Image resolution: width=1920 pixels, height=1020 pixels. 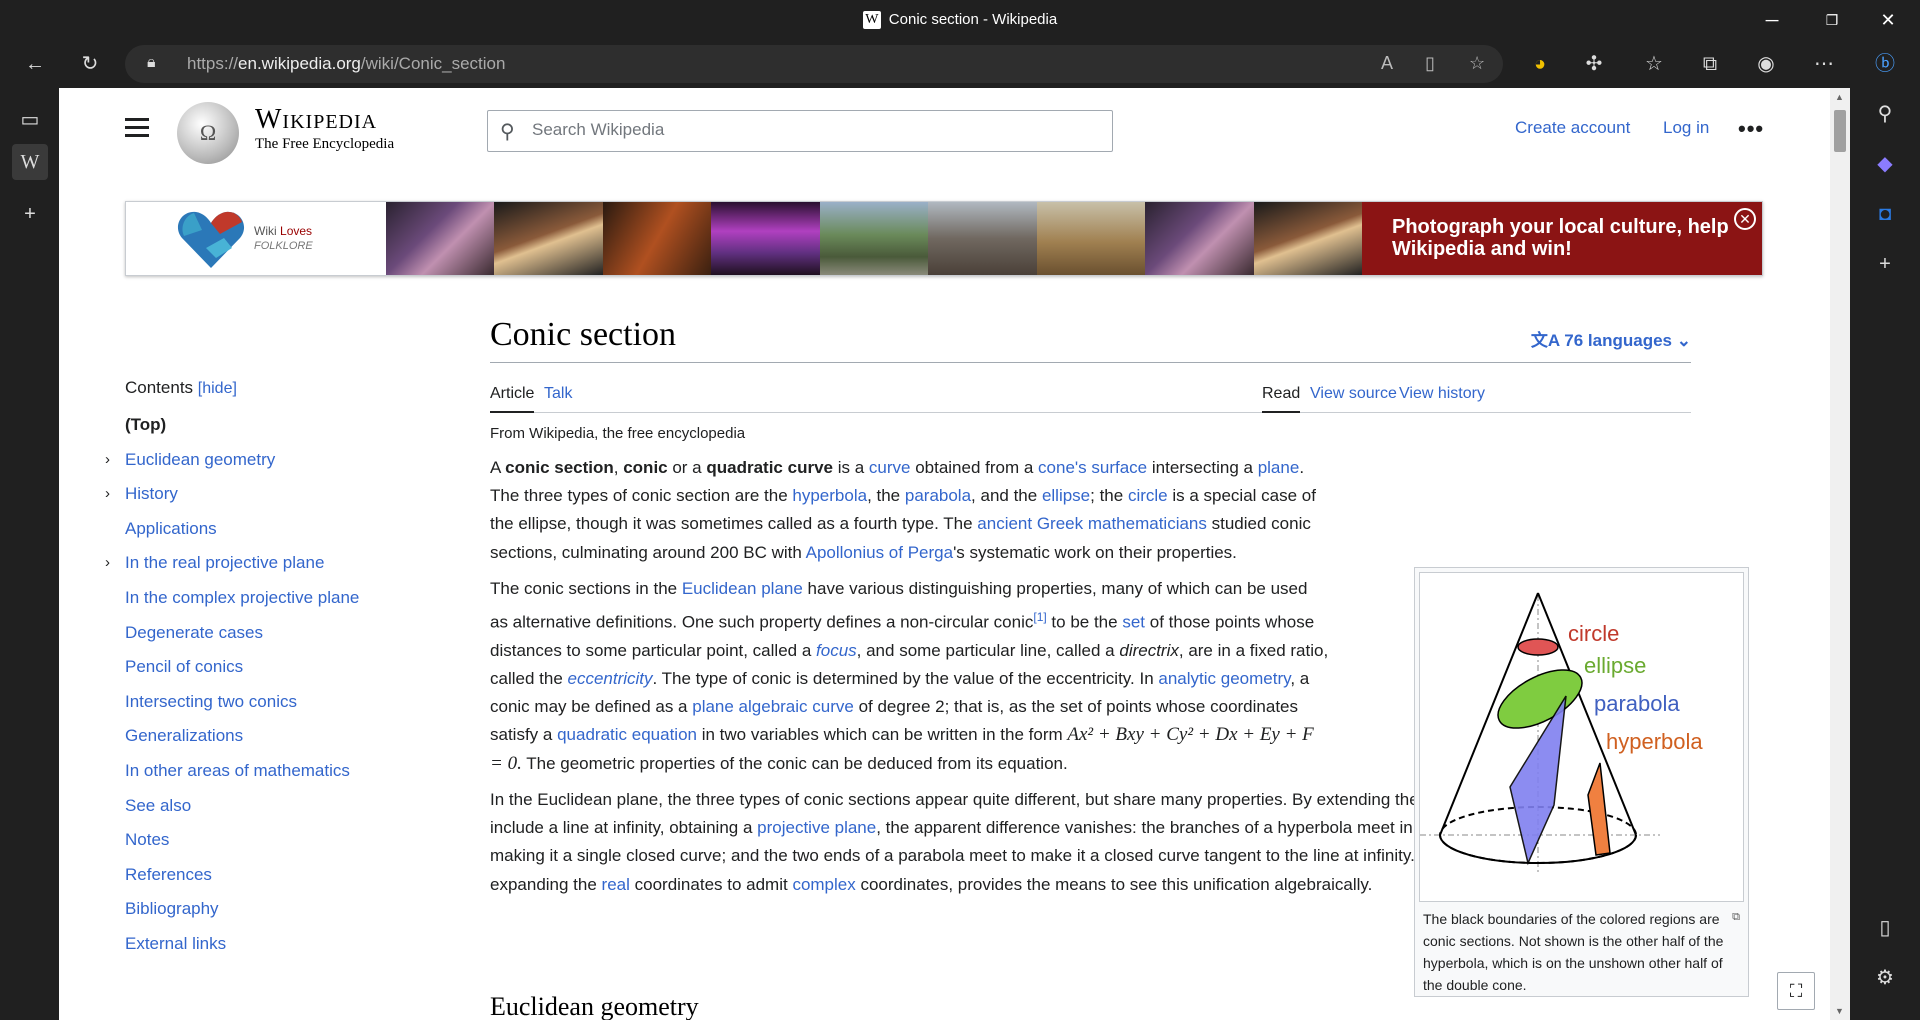 I want to click on tab-talk: Talk, so click(x=558, y=398).